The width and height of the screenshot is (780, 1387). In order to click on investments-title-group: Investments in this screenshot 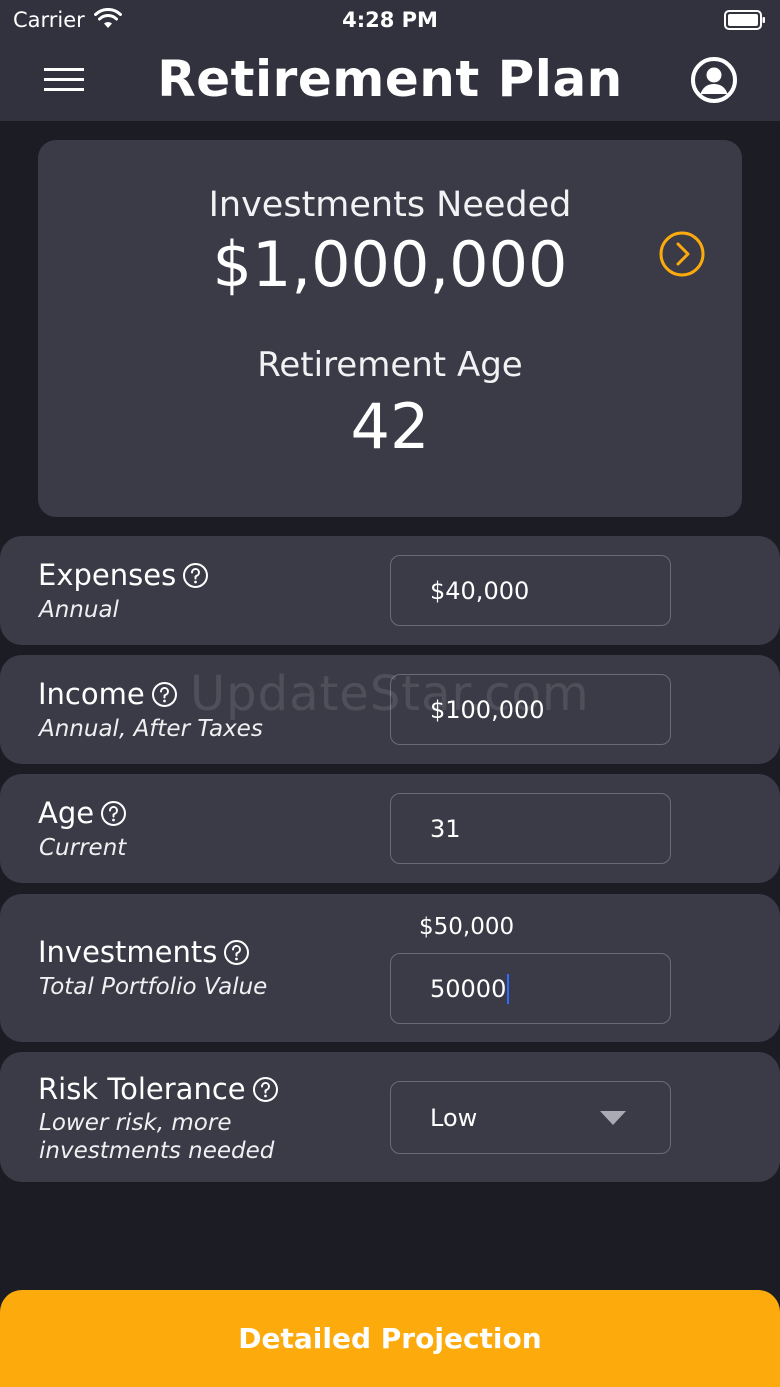, I will do `click(144, 952)`.